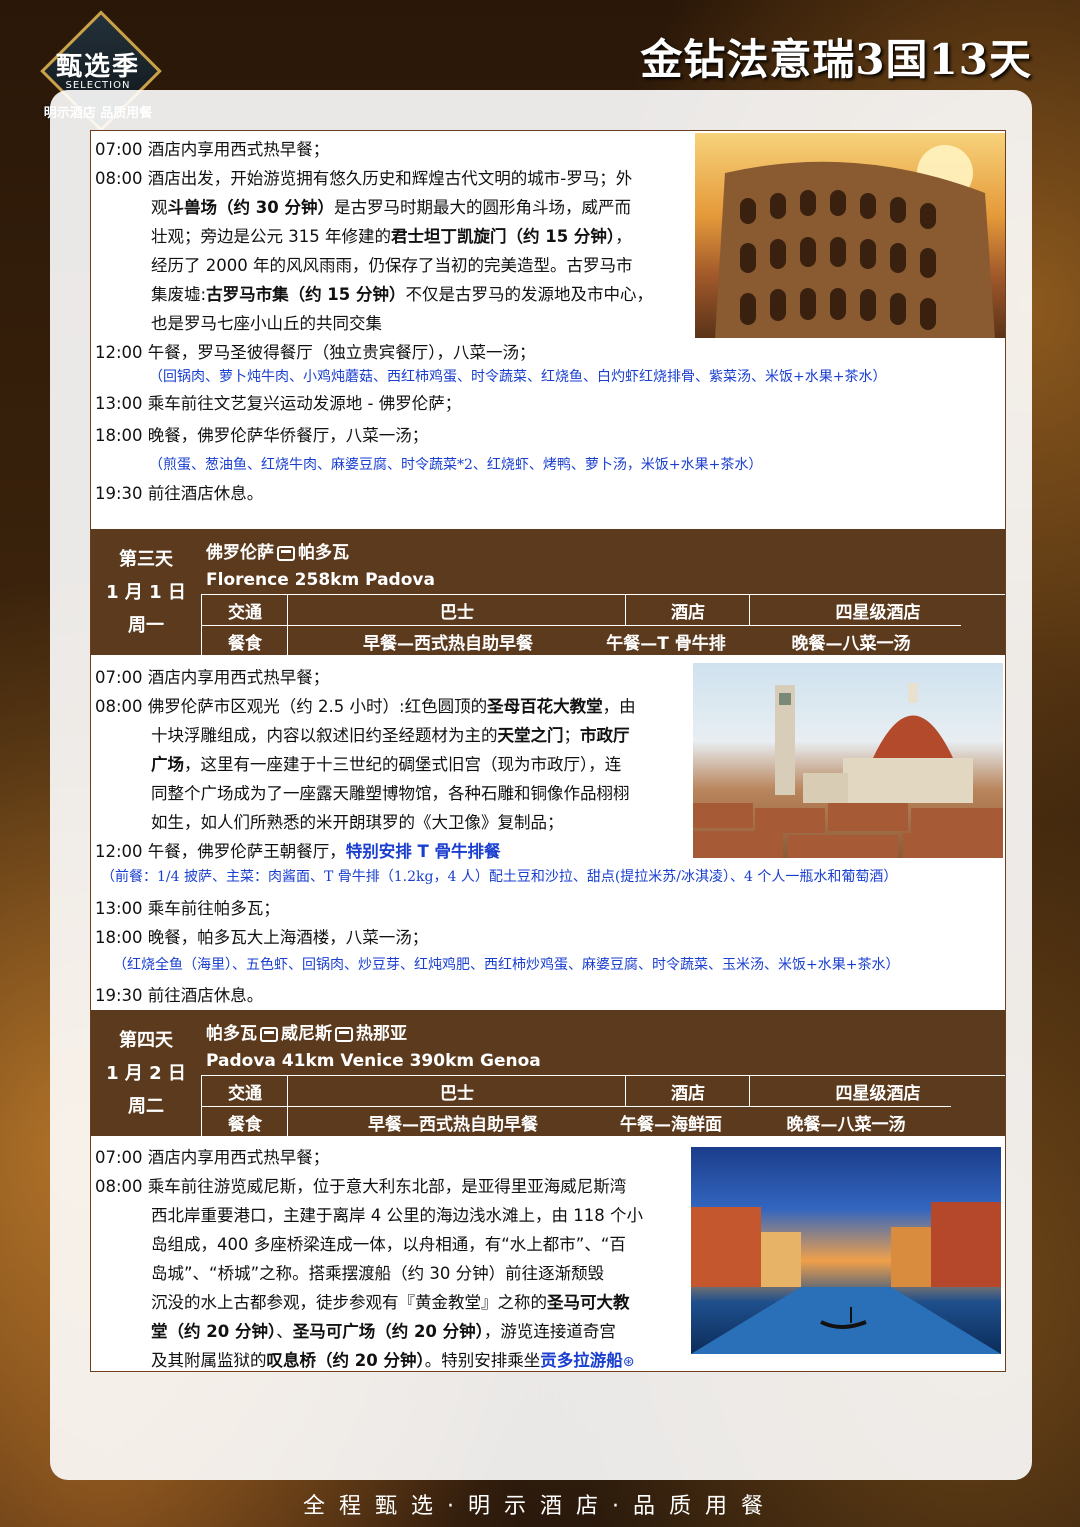 This screenshot has width=1080, height=1527. I want to click on day3-meals-label: 餐食, so click(244, 640).